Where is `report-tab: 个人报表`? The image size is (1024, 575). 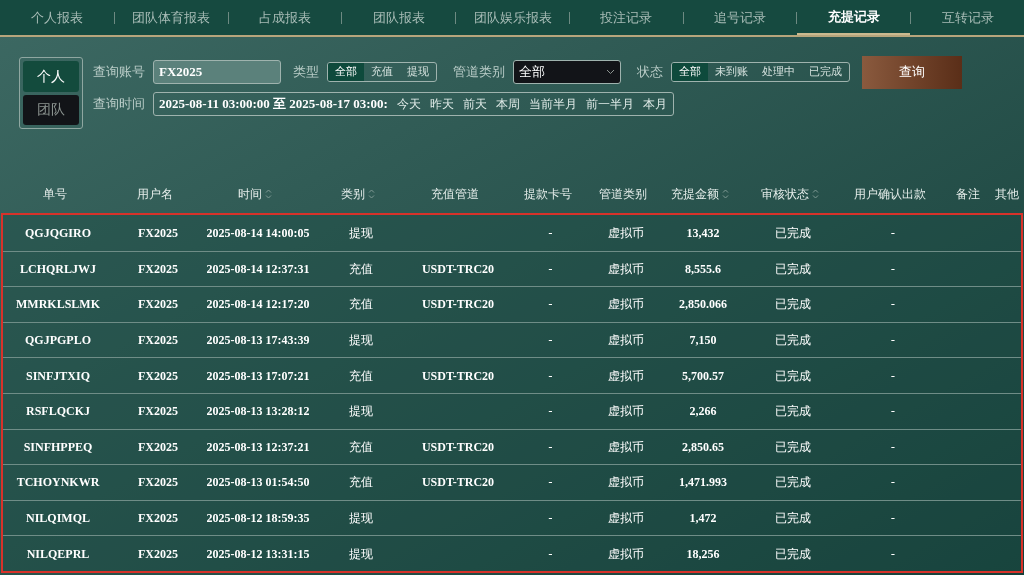 report-tab: 个人报表 is located at coordinates (57, 17).